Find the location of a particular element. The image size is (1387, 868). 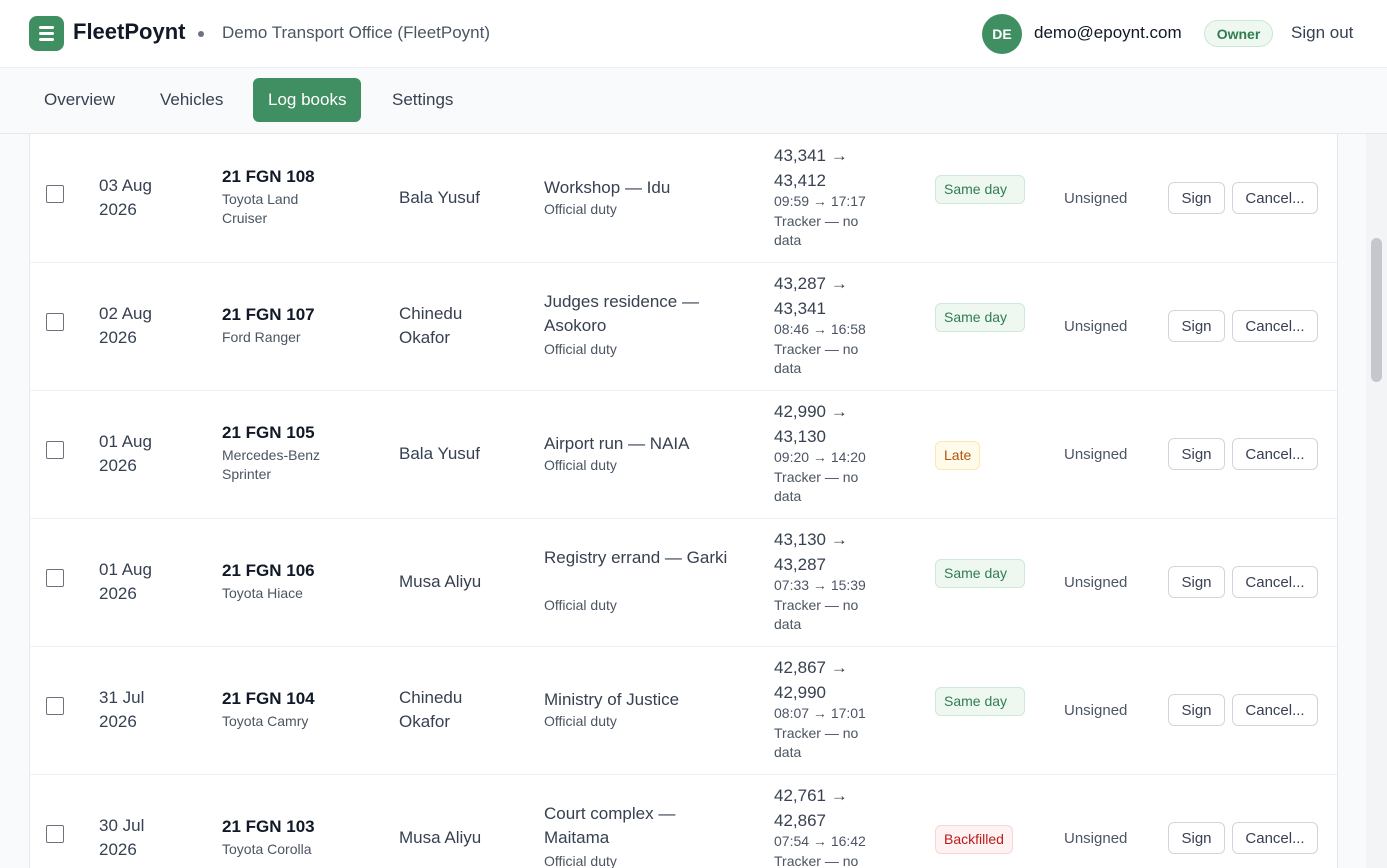

trip-date-day: 03 Aug is located at coordinates (125, 185).